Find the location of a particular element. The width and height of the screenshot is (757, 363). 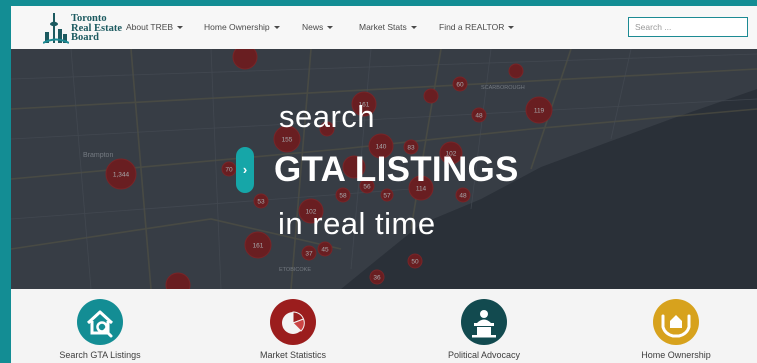

house-search-icon is located at coordinates (100, 322).